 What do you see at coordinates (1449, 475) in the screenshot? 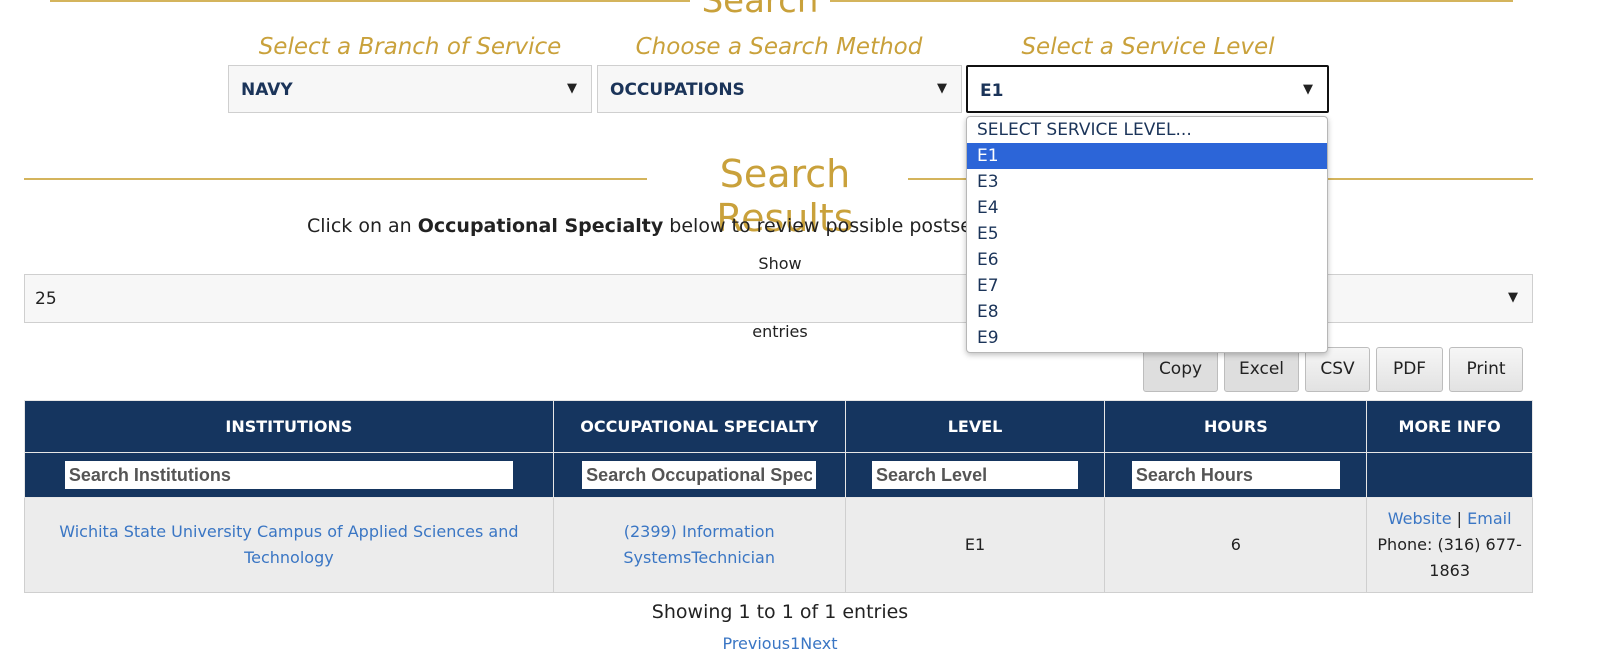
I see `filter-cell-empty` at bounding box center [1449, 475].